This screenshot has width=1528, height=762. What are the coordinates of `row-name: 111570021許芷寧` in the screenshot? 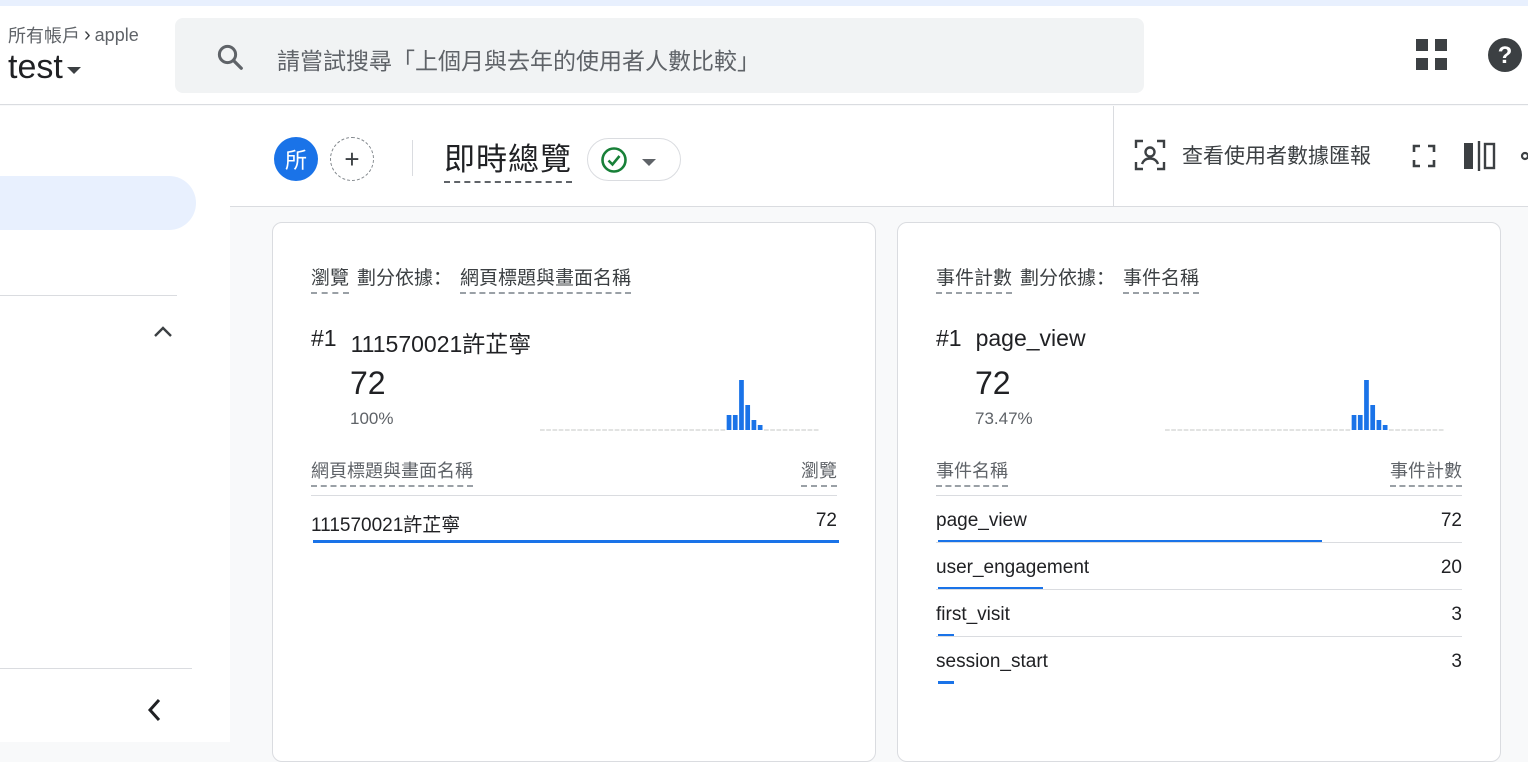 It's located at (386, 525).